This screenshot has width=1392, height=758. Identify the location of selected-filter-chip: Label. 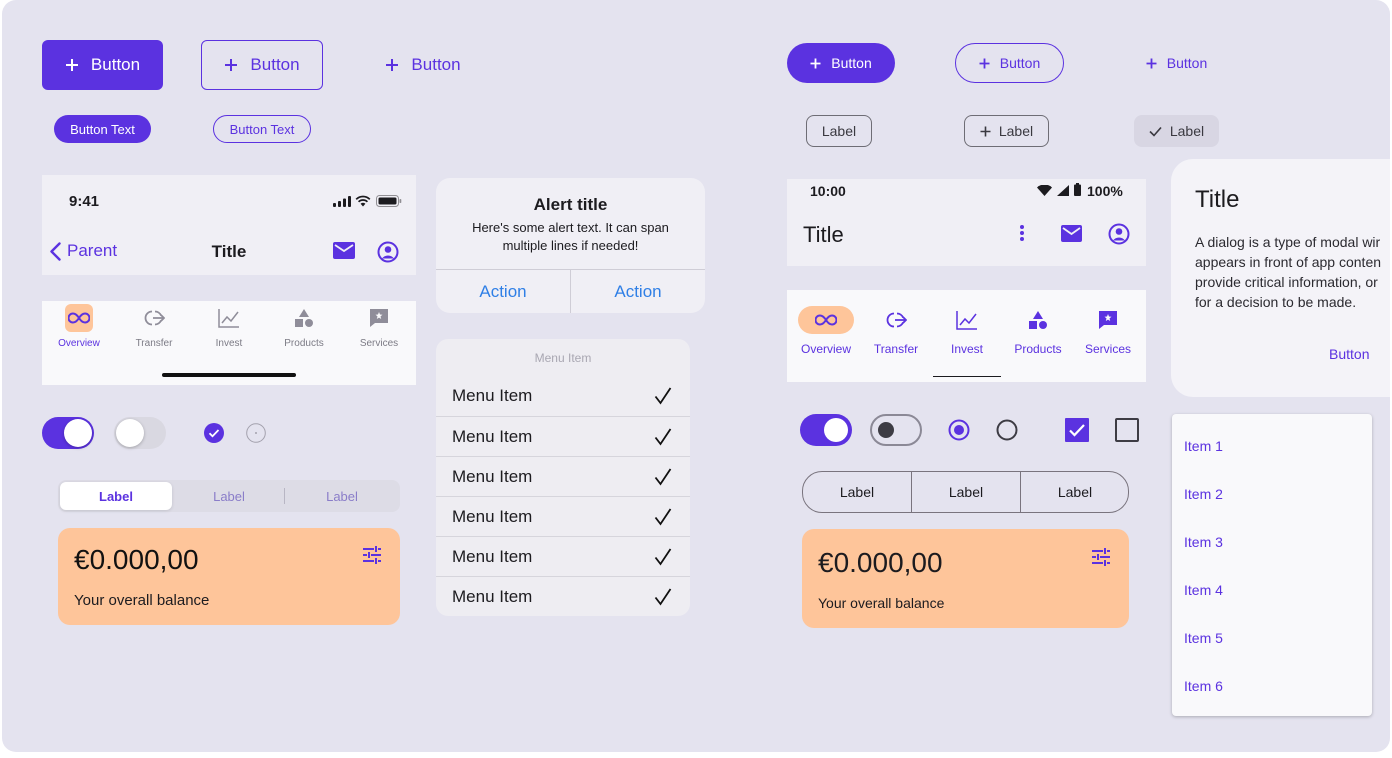
(1176, 131).